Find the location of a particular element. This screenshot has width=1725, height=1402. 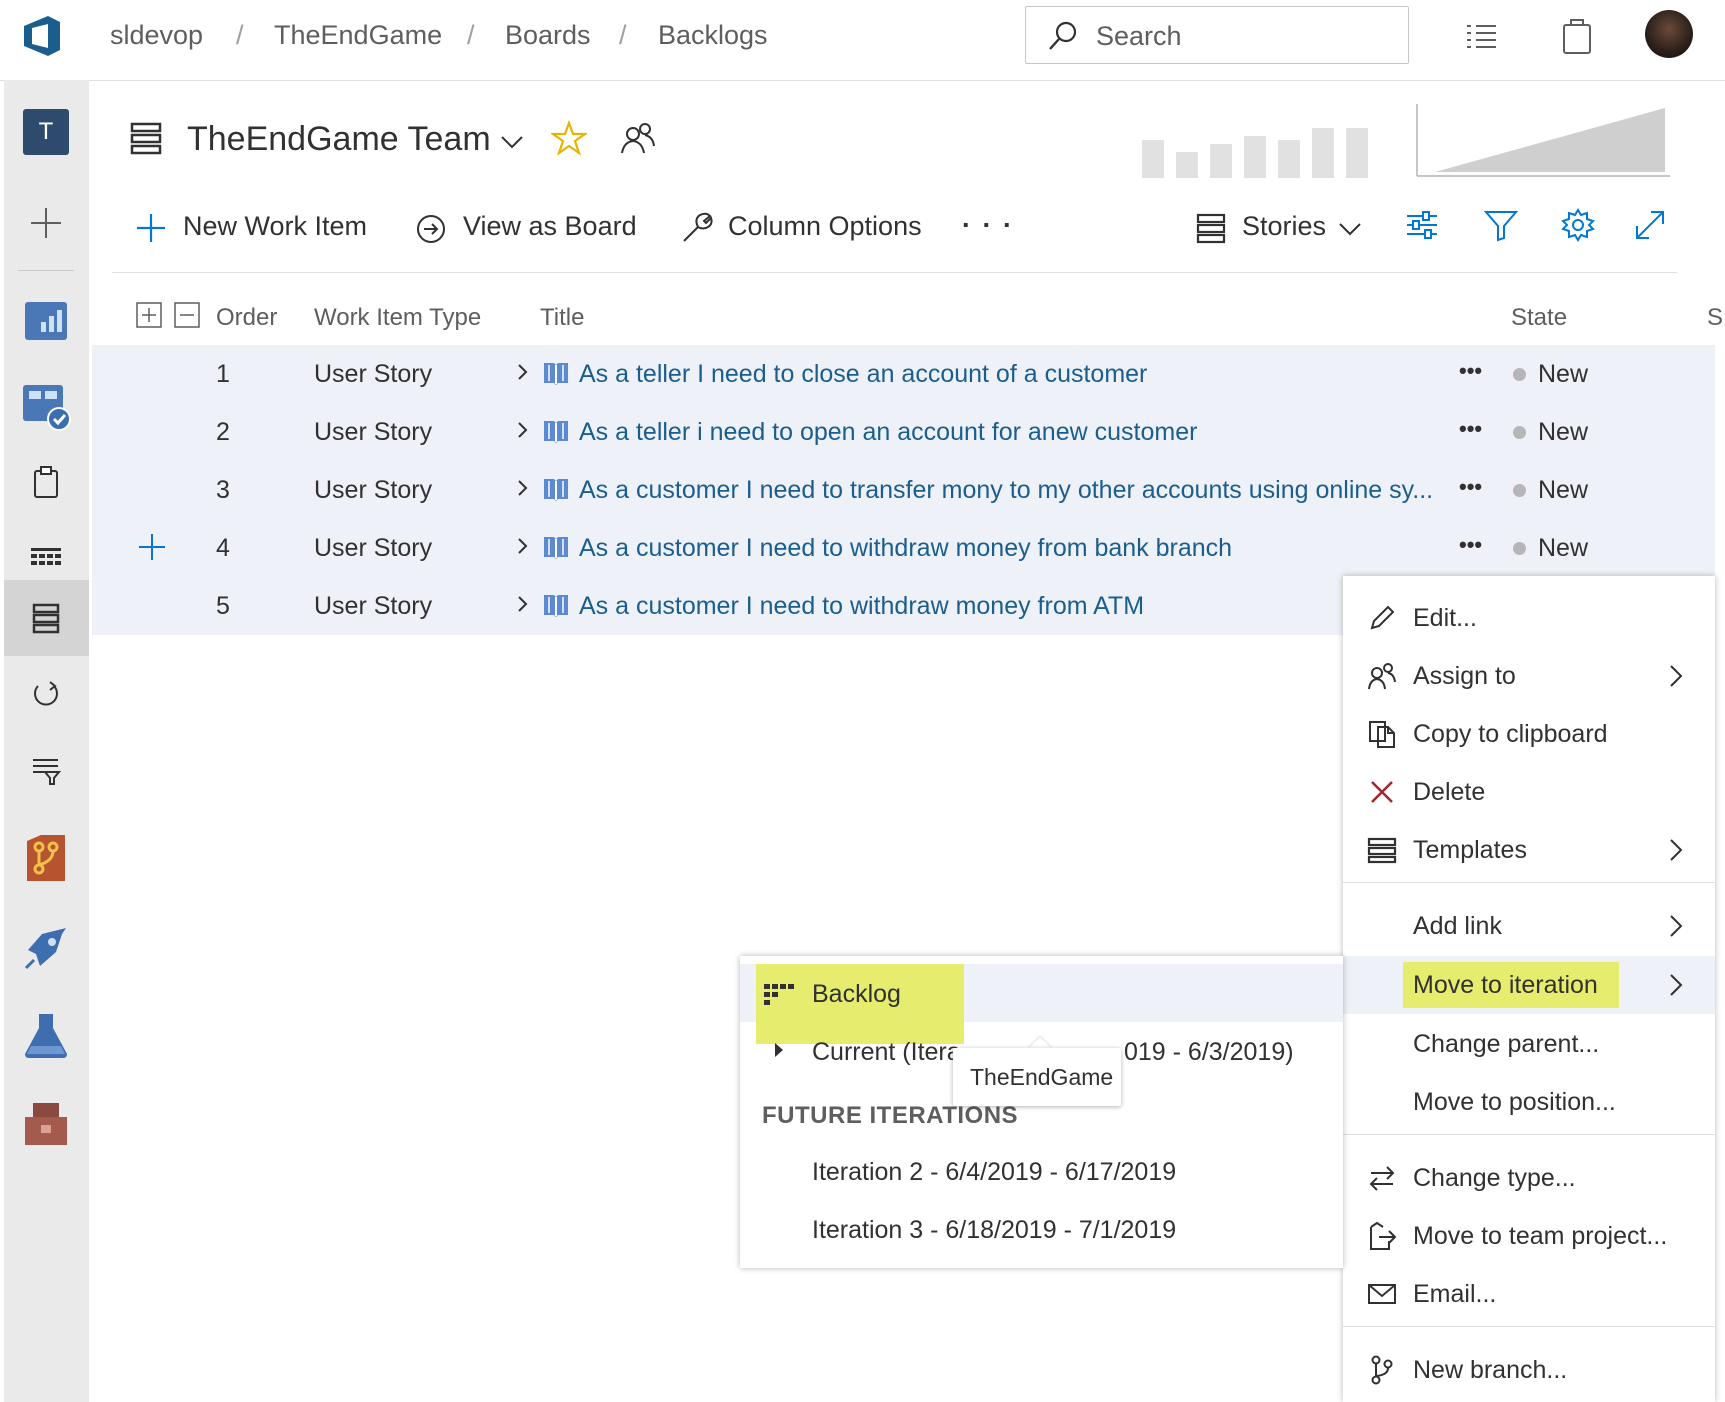

sprints-icon is located at coordinates (46, 694).